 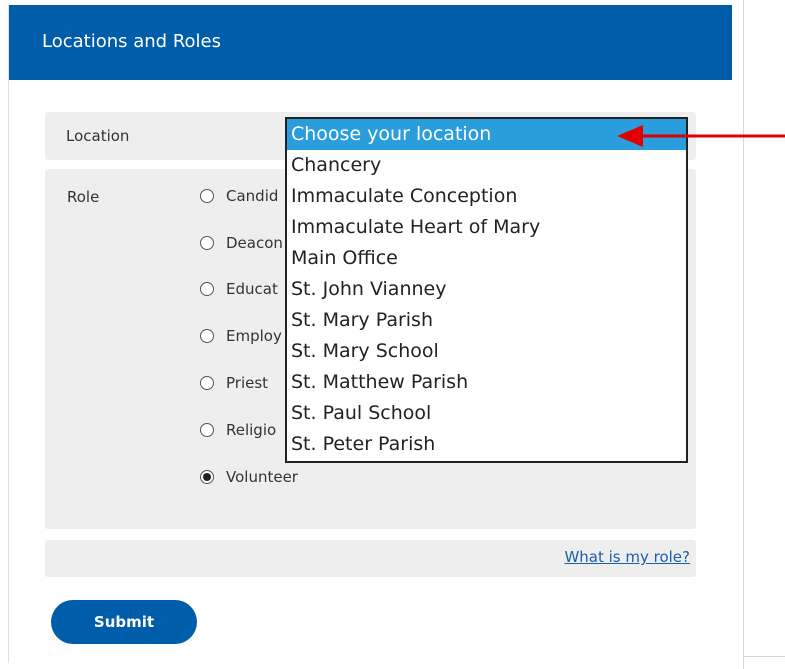 I want to click on role-option-label: Educat, so click(x=252, y=289).